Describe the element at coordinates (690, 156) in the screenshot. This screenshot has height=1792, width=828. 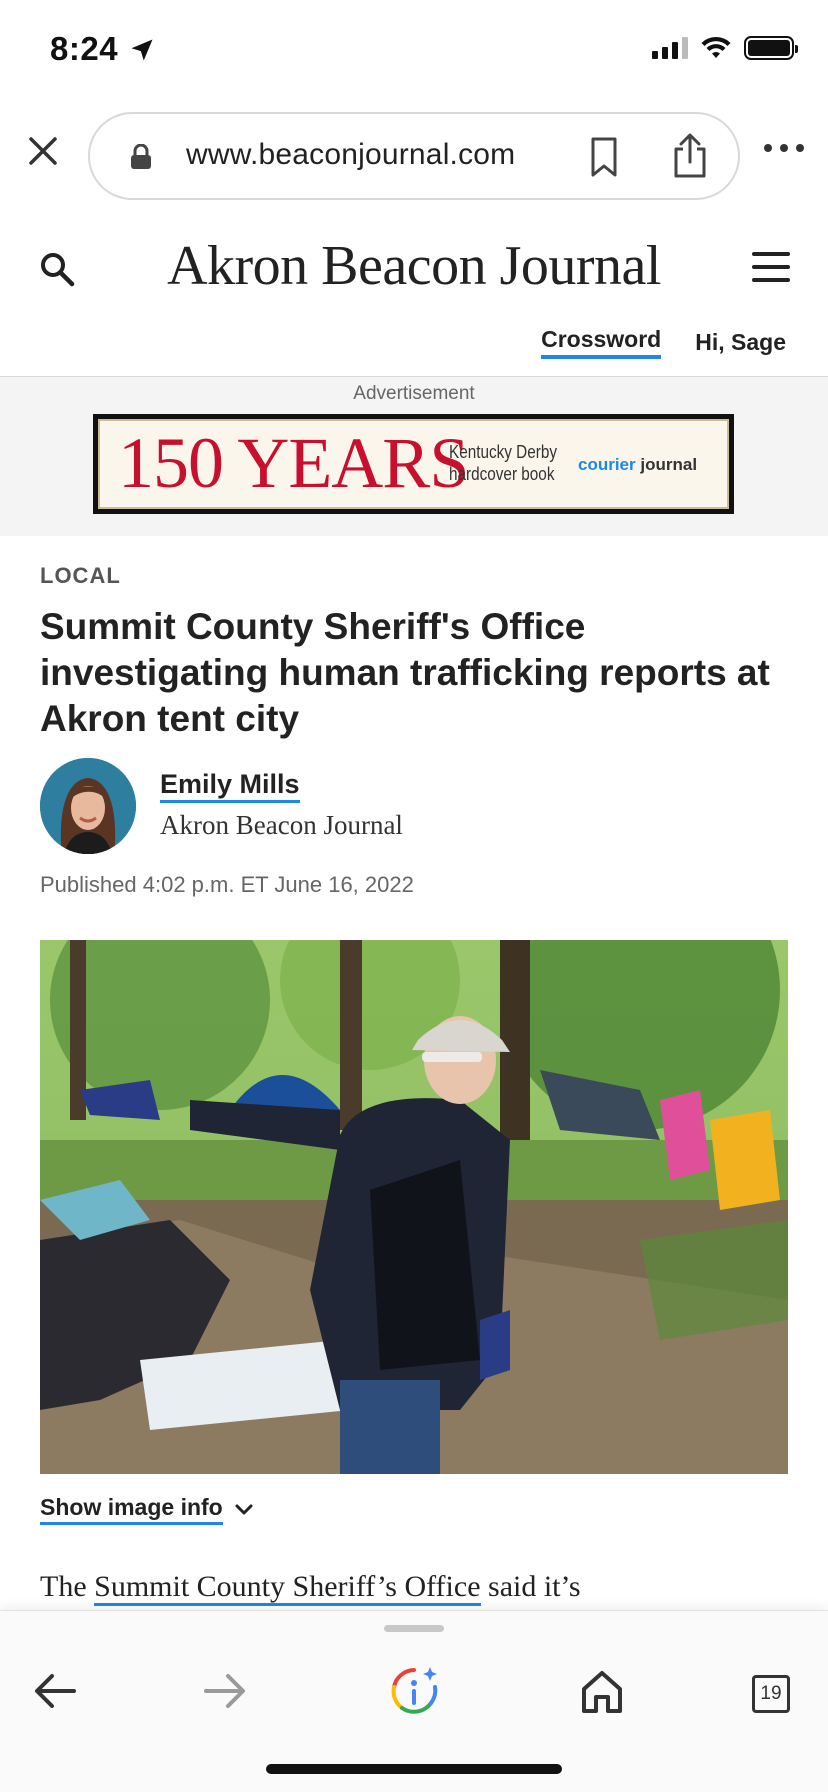
I see `share-icon` at that location.